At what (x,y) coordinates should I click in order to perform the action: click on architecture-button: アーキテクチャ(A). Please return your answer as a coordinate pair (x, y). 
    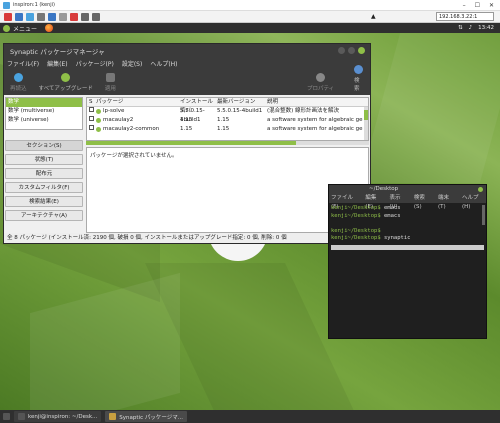
    Looking at the image, I should click on (44, 215).